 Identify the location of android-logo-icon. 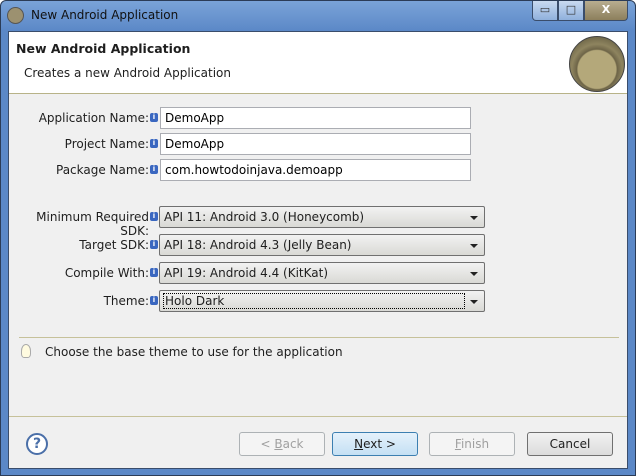
(597, 64).